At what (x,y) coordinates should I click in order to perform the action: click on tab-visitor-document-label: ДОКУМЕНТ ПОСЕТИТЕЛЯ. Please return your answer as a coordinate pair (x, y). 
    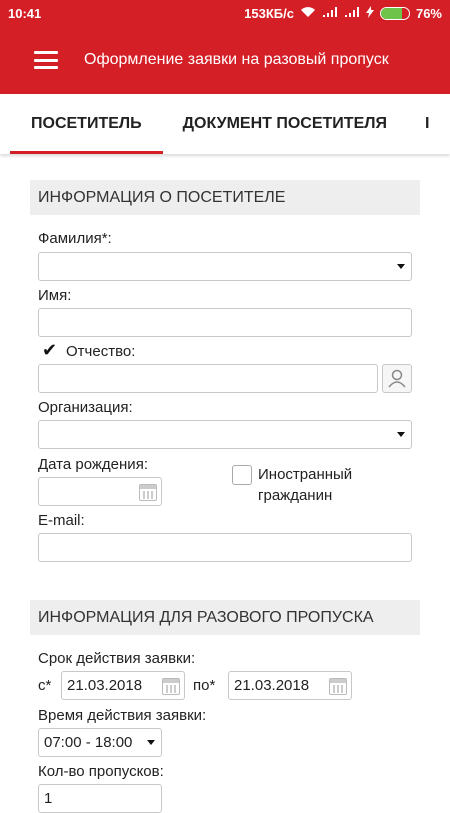
    Looking at the image, I should click on (284, 123).